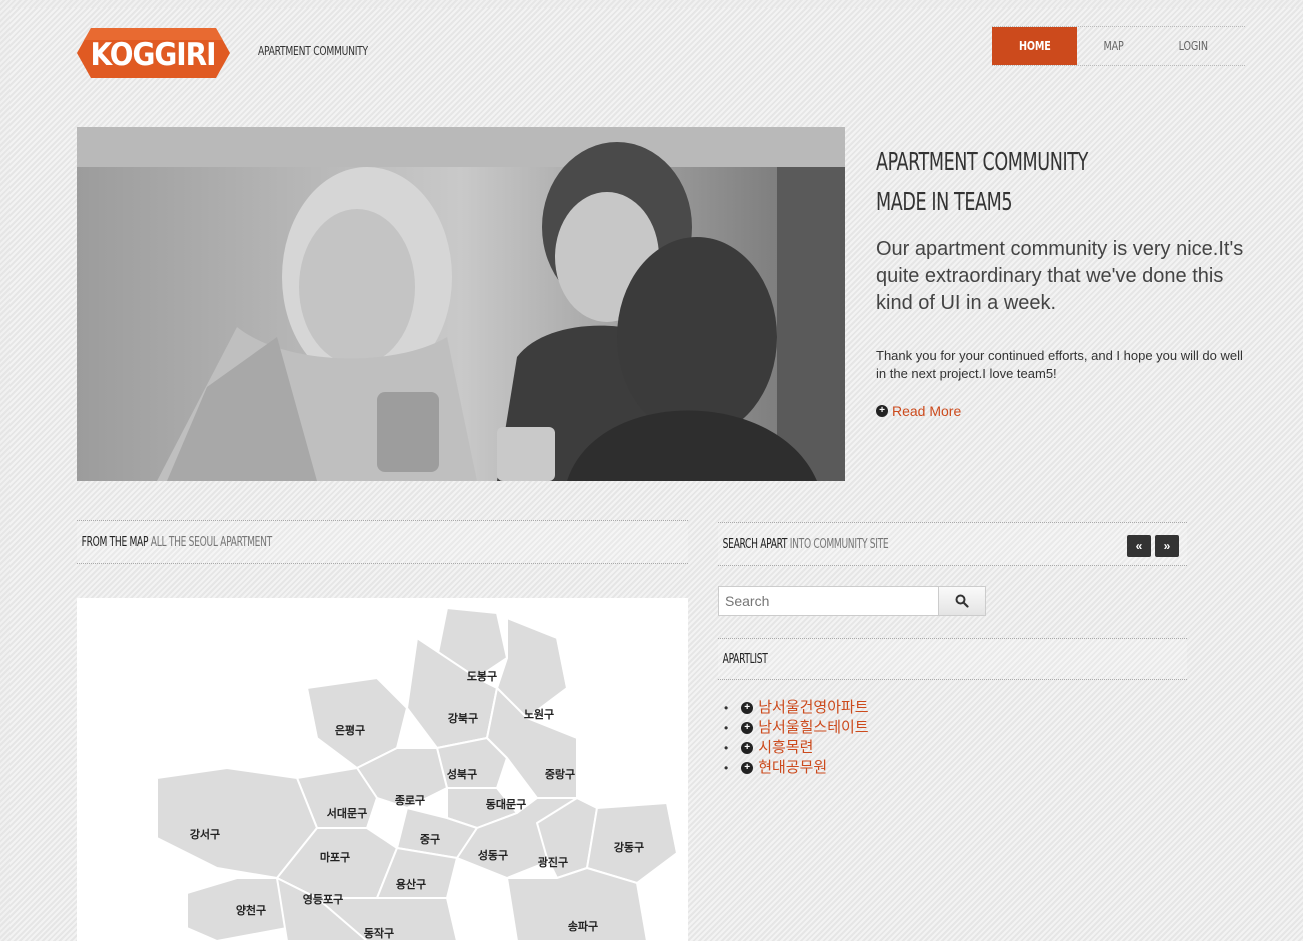 The height and width of the screenshot is (941, 1303). Describe the element at coordinates (430, 839) in the screenshot. I see `district-label: 중구` at that location.